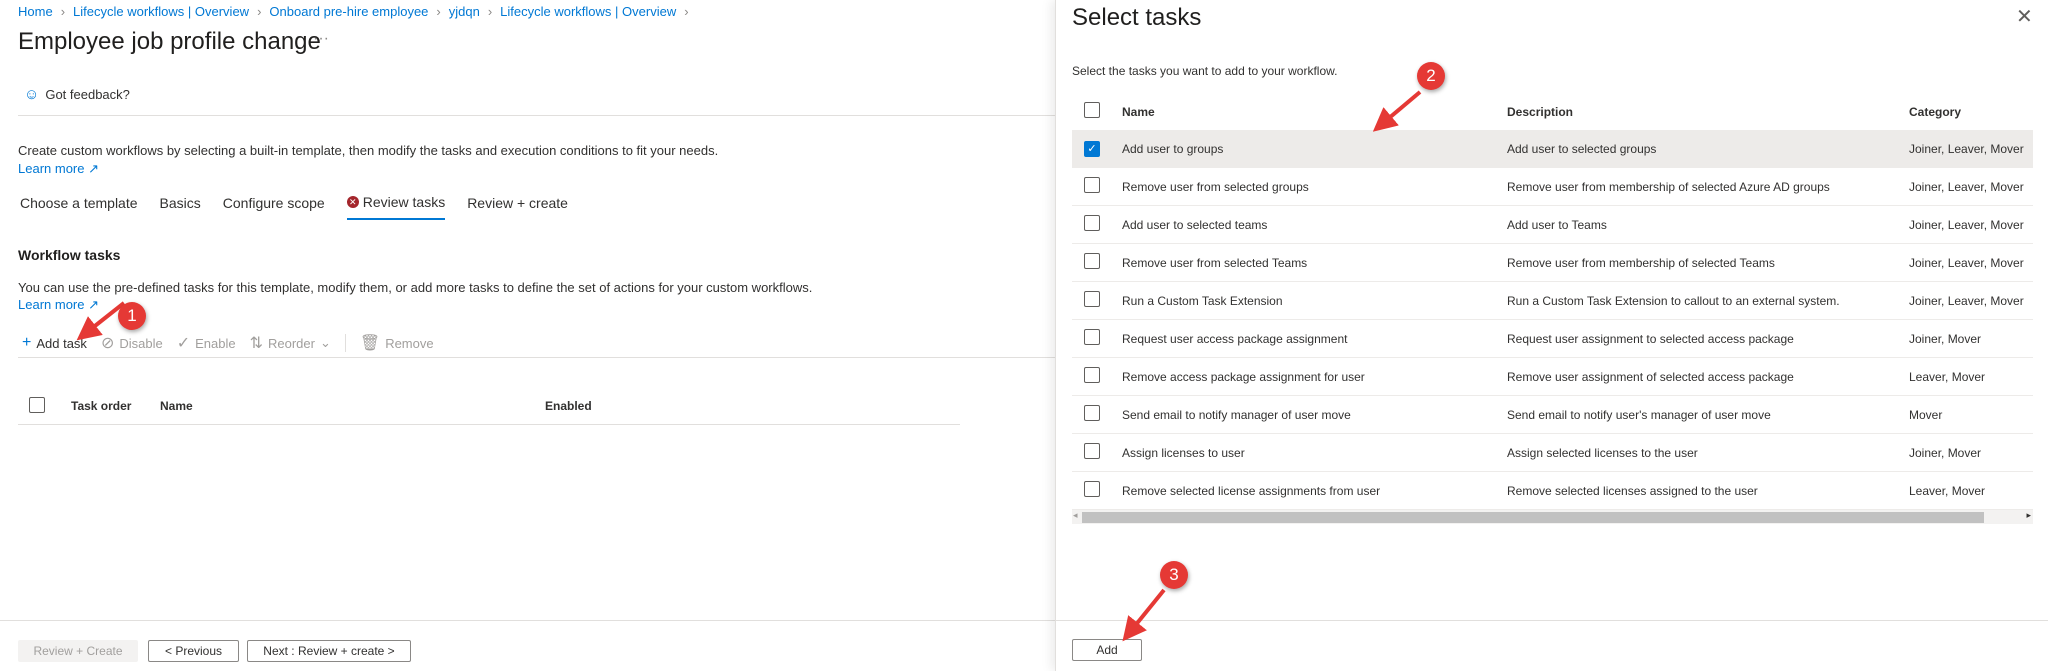 The height and width of the screenshot is (671, 2048). I want to click on annotation-badge-2: 2, so click(1431, 76).